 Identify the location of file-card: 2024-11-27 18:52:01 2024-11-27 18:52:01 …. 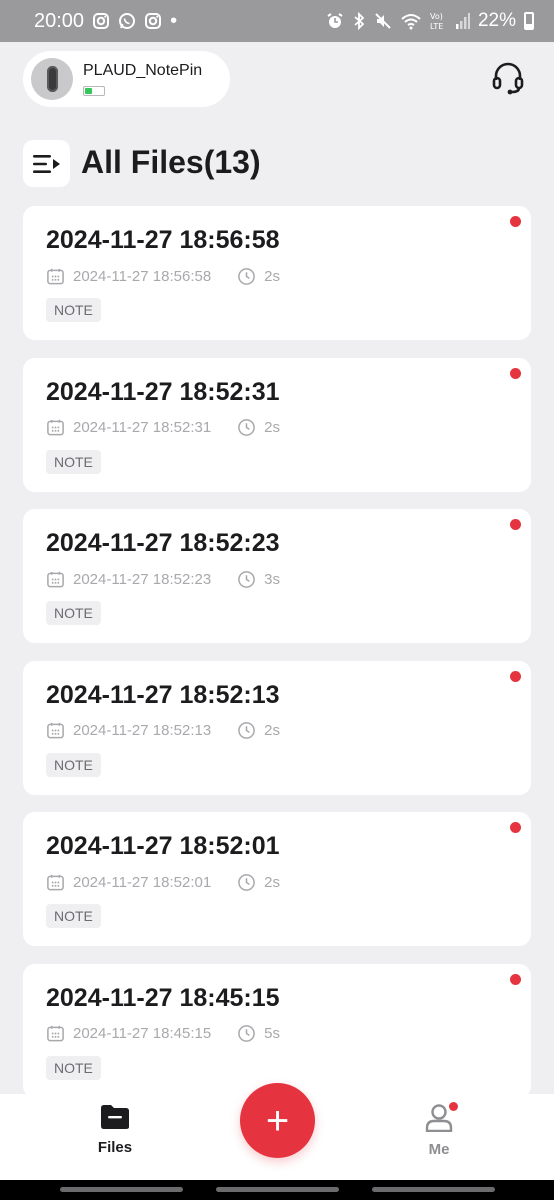
(277, 879).